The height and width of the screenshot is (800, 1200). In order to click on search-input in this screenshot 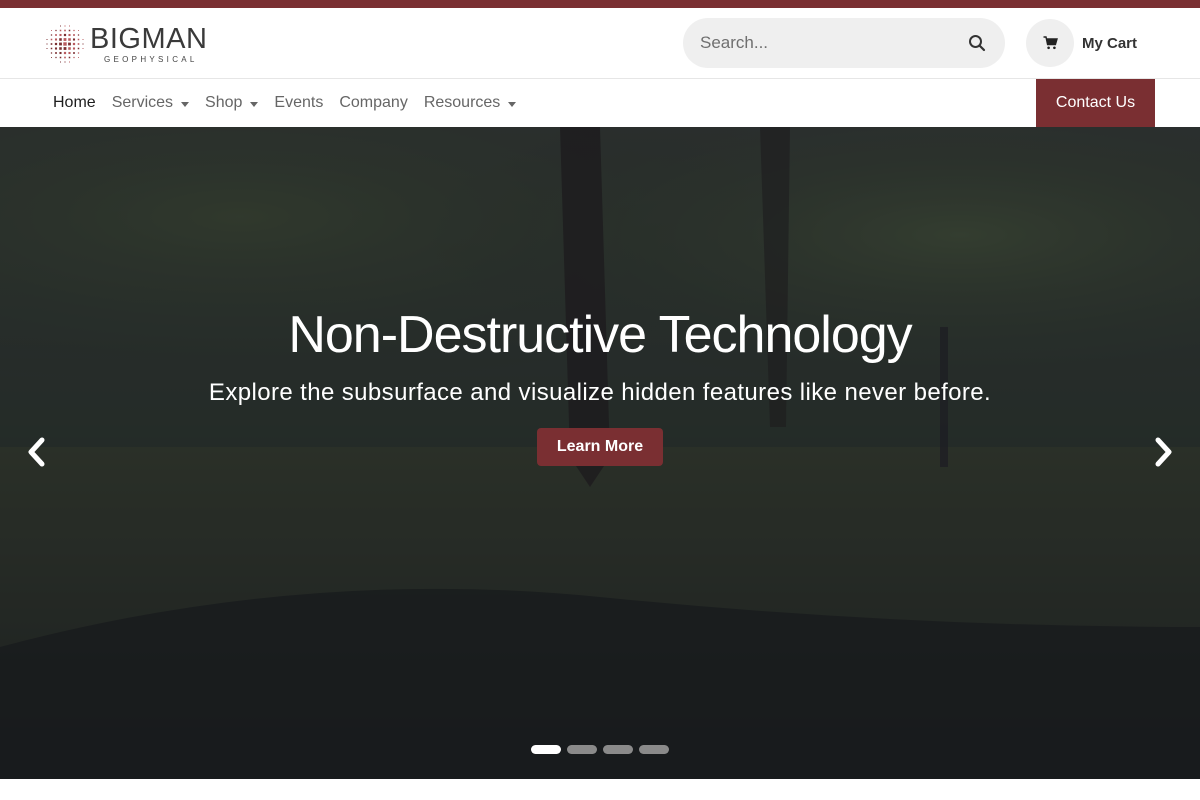, I will do `click(833, 43)`.